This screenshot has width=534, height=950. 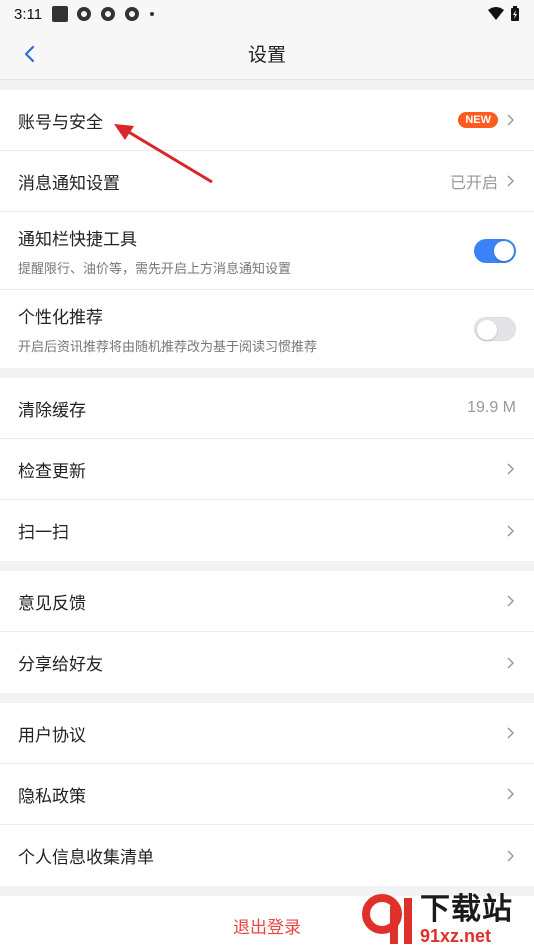 I want to click on cache-size: 19.9 M, so click(x=491, y=407).